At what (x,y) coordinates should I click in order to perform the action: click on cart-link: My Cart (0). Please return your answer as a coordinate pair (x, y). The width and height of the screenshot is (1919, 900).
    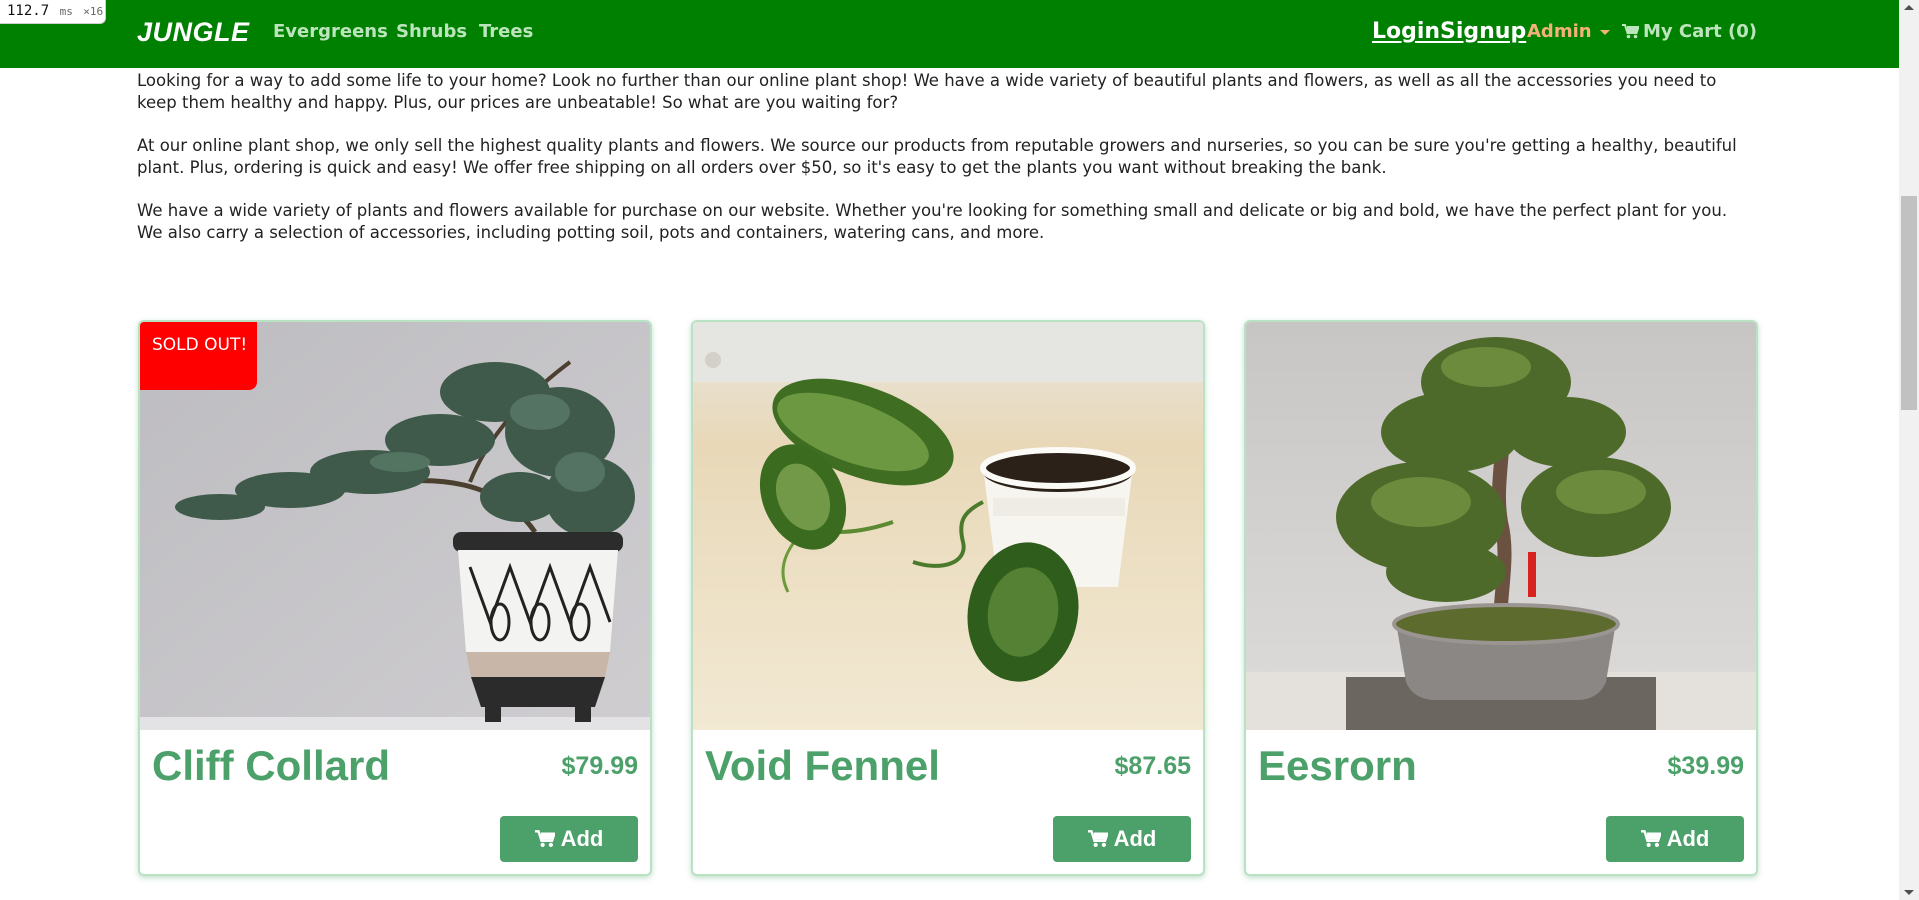
    Looking at the image, I should click on (1689, 31).